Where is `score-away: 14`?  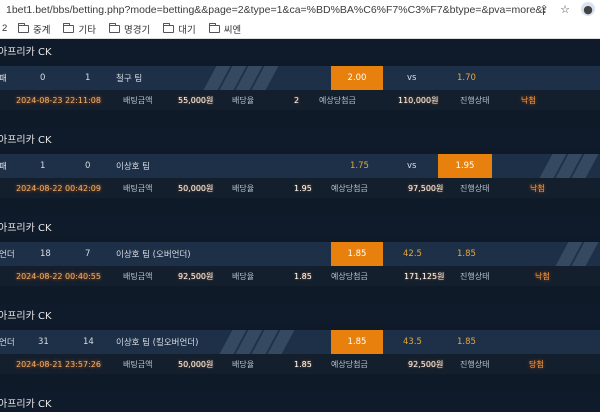
score-away: 14 is located at coordinates (88, 342).